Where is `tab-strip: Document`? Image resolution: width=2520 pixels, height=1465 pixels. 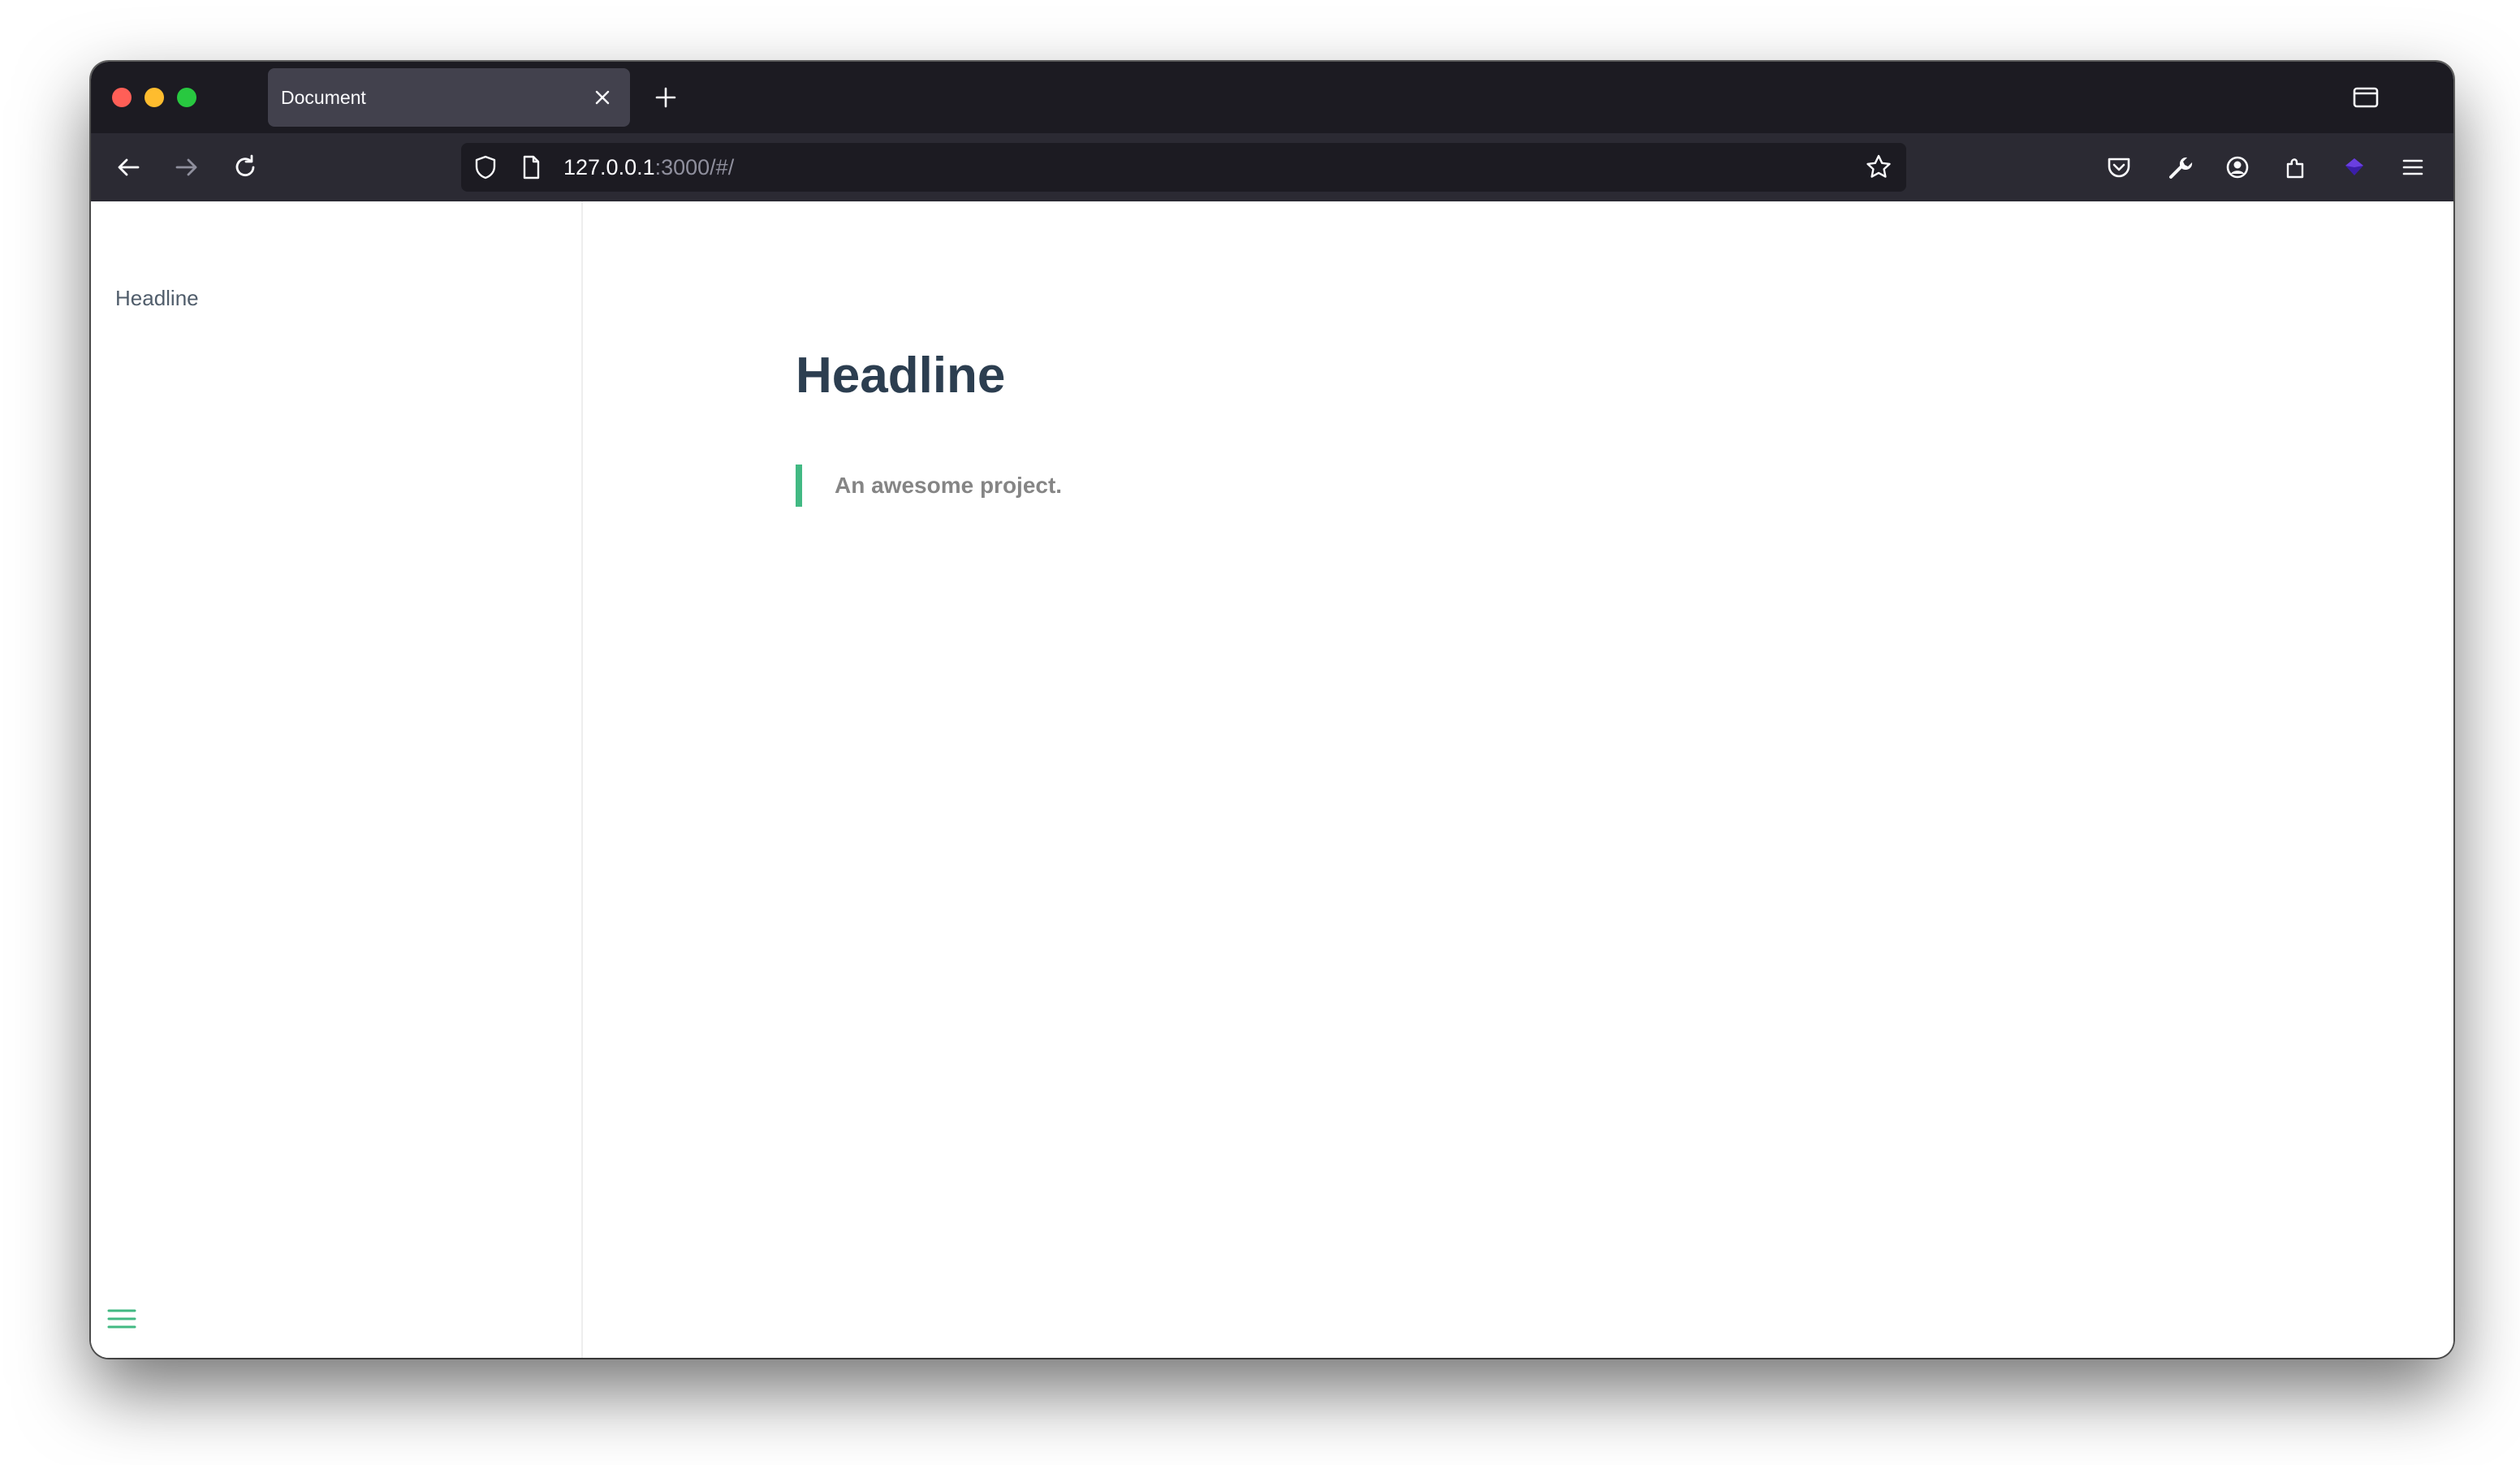
tab-strip: Document is located at coordinates (1272, 97).